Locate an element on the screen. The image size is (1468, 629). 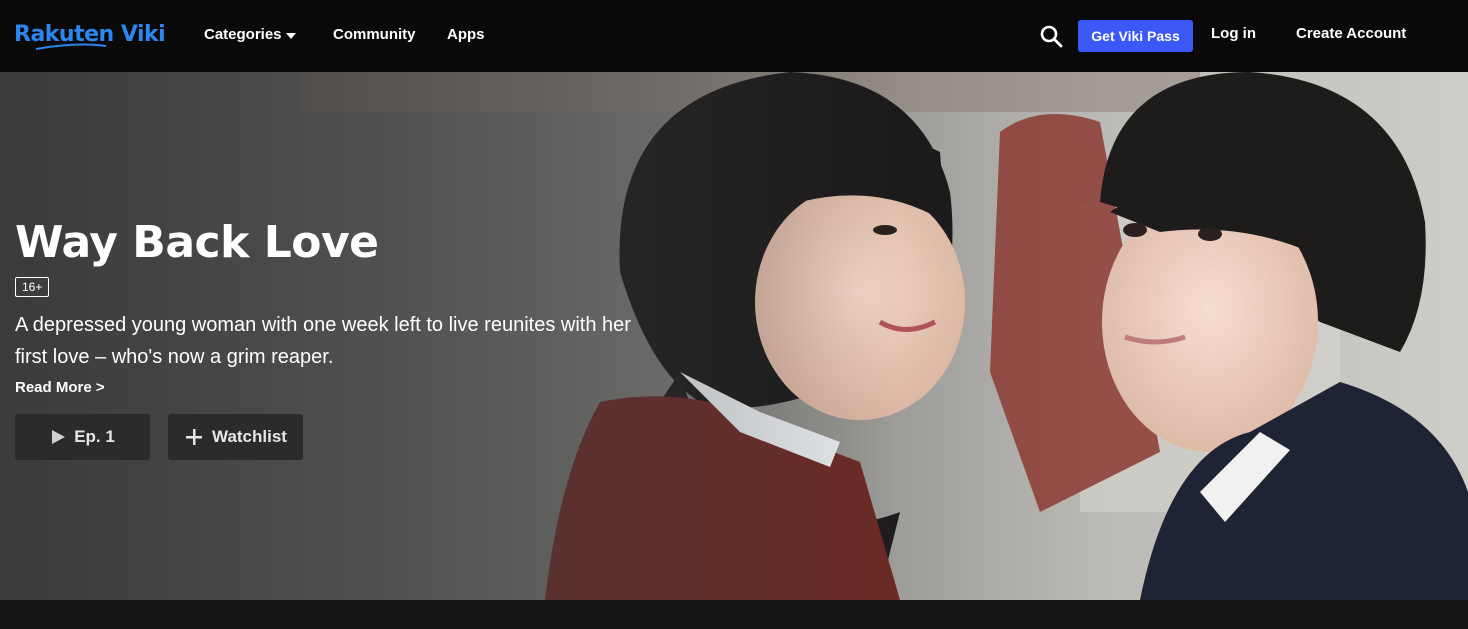
play-episode-button: Ep. 1 is located at coordinates (82, 437).